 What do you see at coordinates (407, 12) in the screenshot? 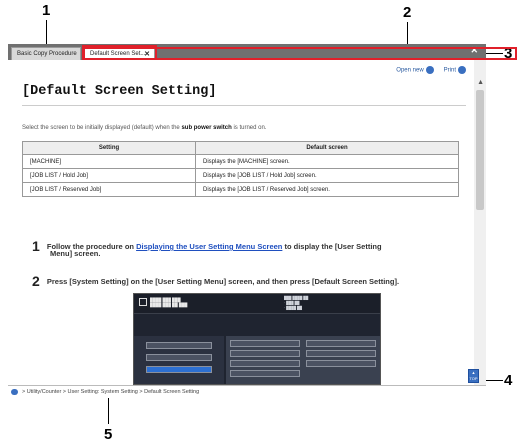
I see `callout-2: 2` at bounding box center [407, 12].